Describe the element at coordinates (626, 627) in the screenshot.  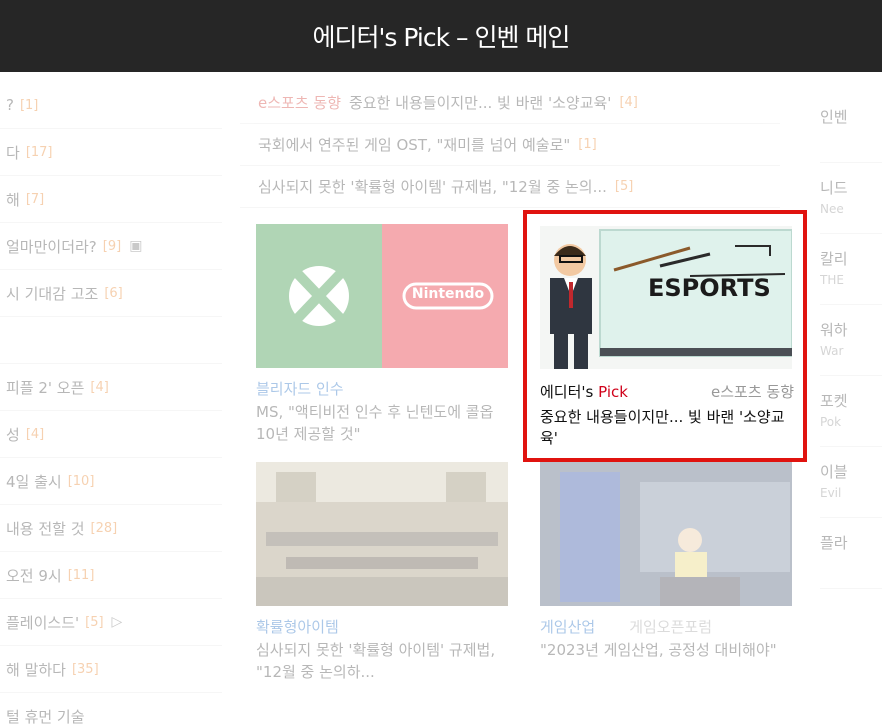
I see `card-category: 게임산업 게임오픈포럼` at that location.